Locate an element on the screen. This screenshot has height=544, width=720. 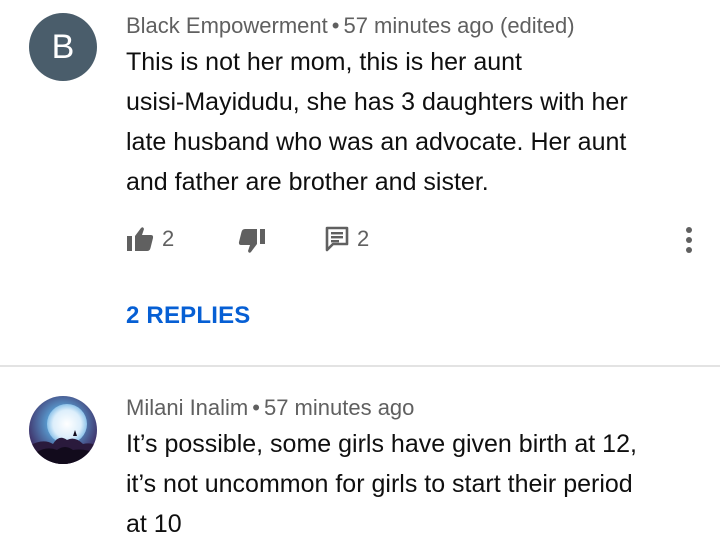
like-button: 2 is located at coordinates (150, 239).